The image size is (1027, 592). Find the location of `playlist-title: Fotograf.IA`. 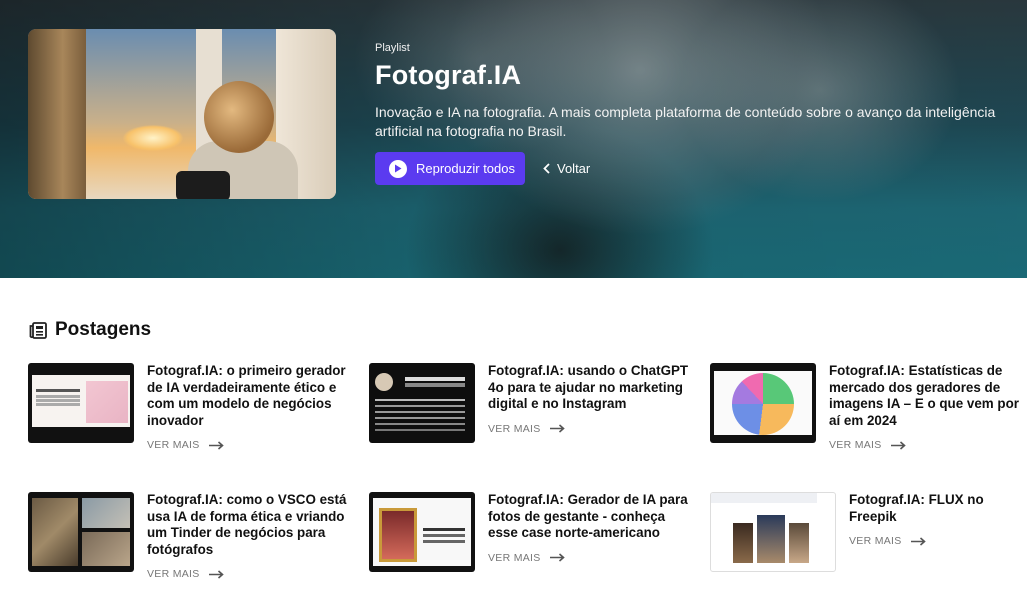

playlist-title: Fotograf.IA is located at coordinates (448, 75).